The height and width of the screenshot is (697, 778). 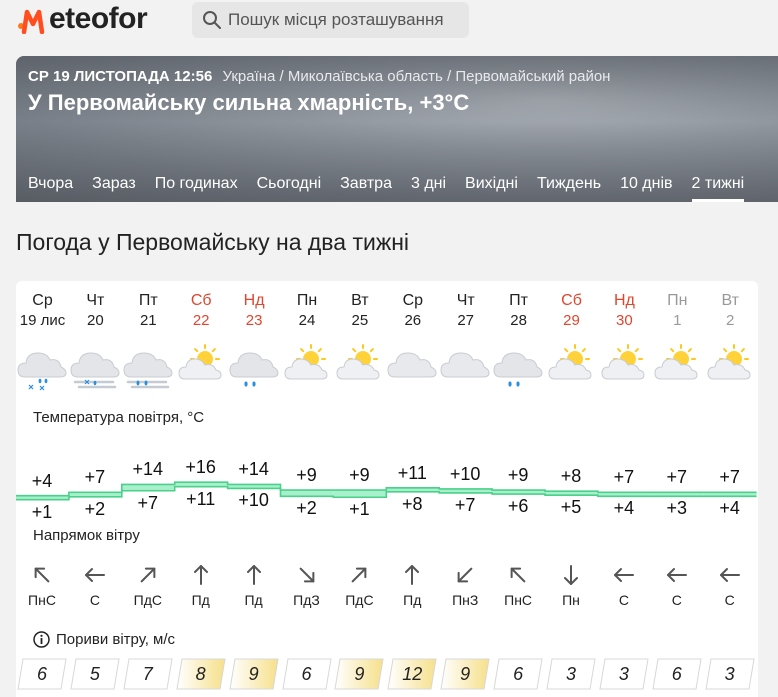 I want to click on wind-direction: ПнЗ, so click(x=465, y=600).